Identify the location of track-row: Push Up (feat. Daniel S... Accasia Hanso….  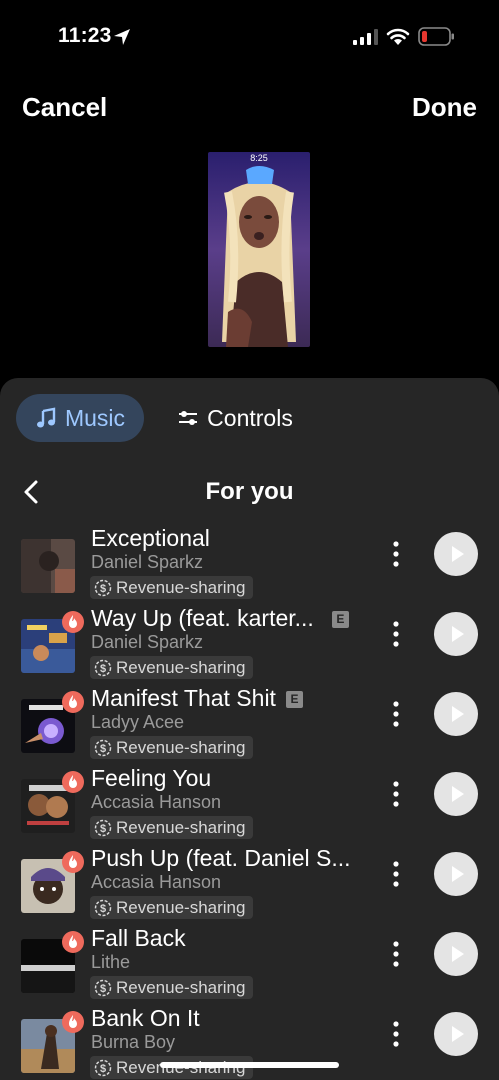
(249, 886).